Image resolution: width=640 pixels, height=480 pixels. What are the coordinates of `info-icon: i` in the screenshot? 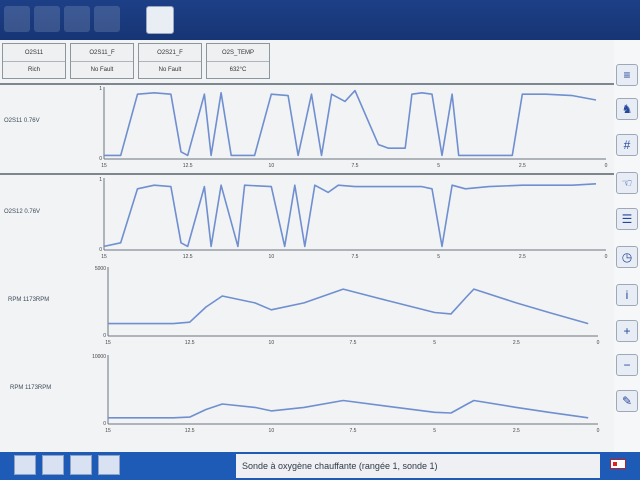 It's located at (627, 295).